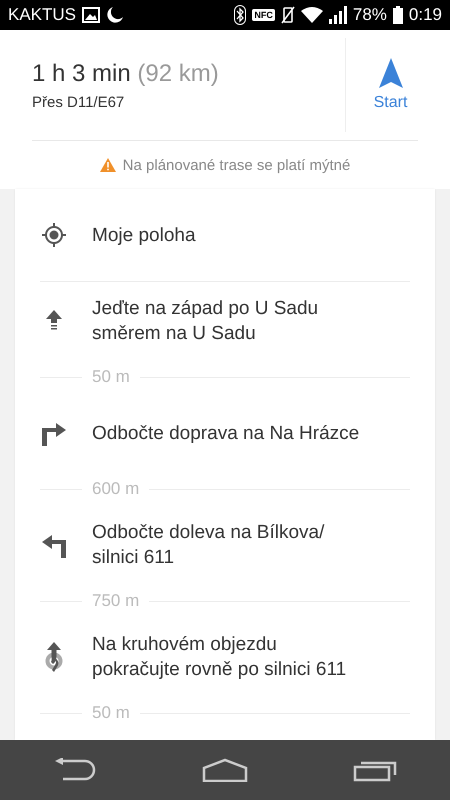  Describe the element at coordinates (369, 15) in the screenshot. I see `battery-percentage: 78%` at that location.